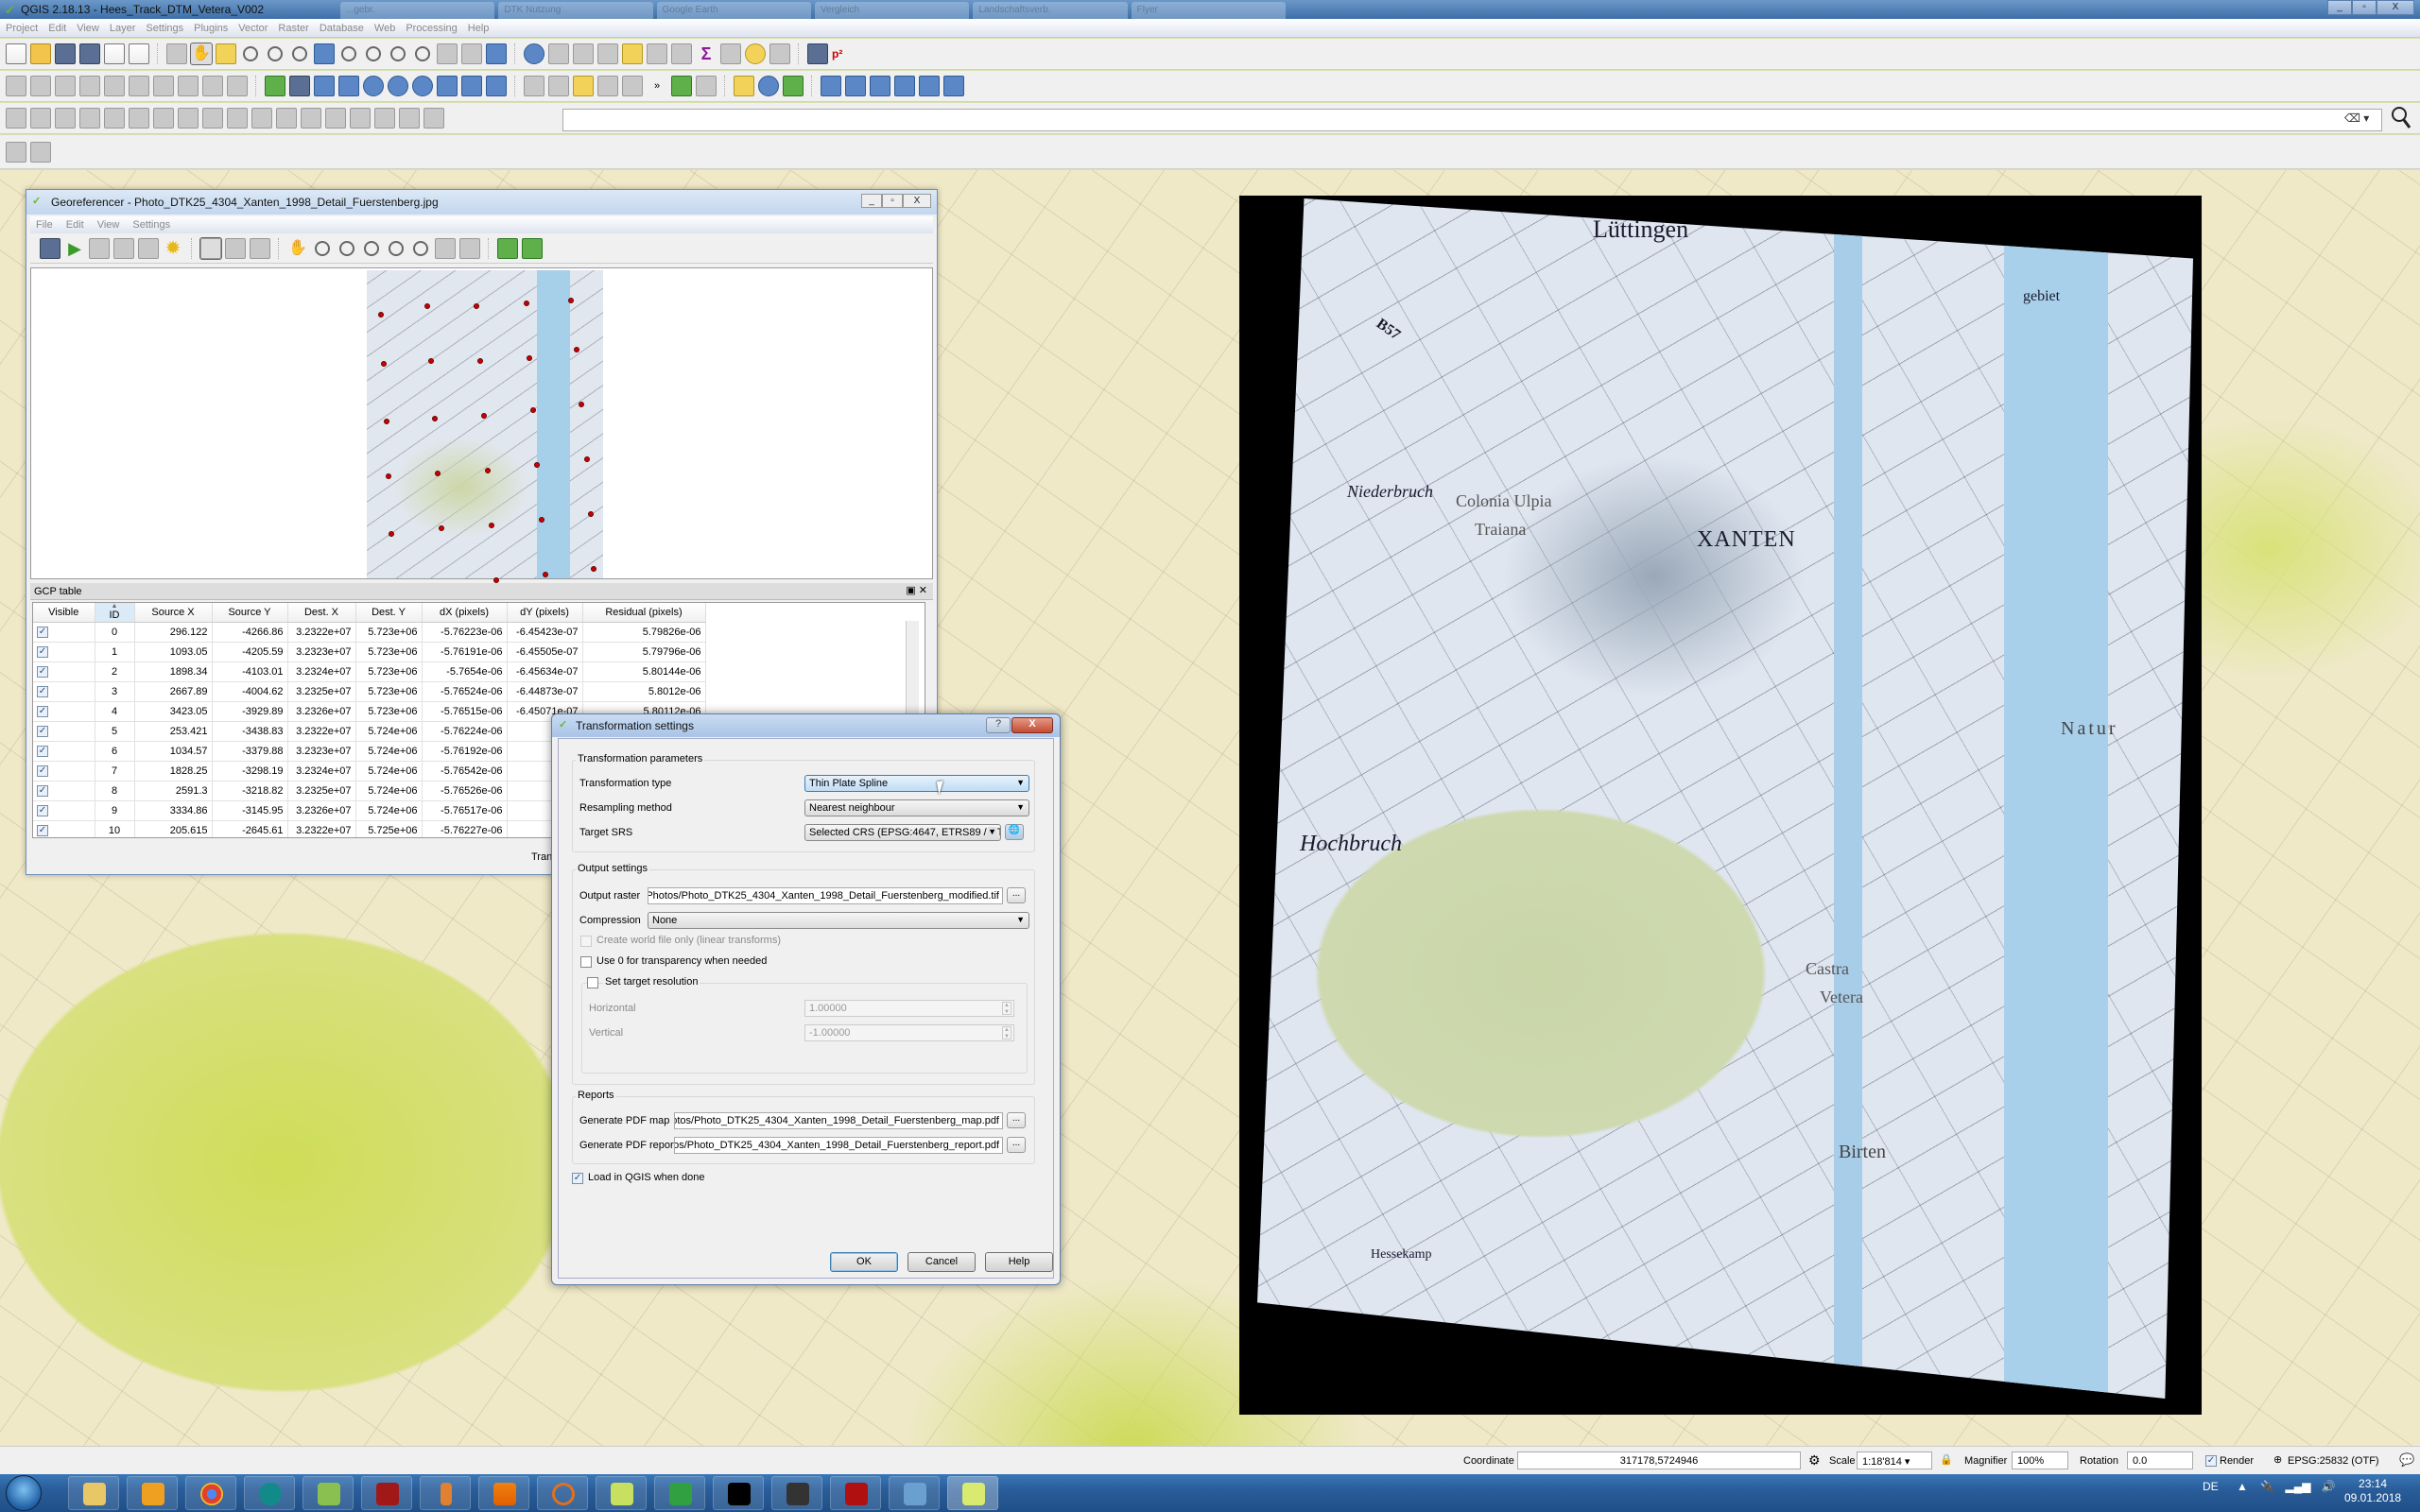  What do you see at coordinates (423, 53) in the screenshot?
I see `zoom-next-icon` at bounding box center [423, 53].